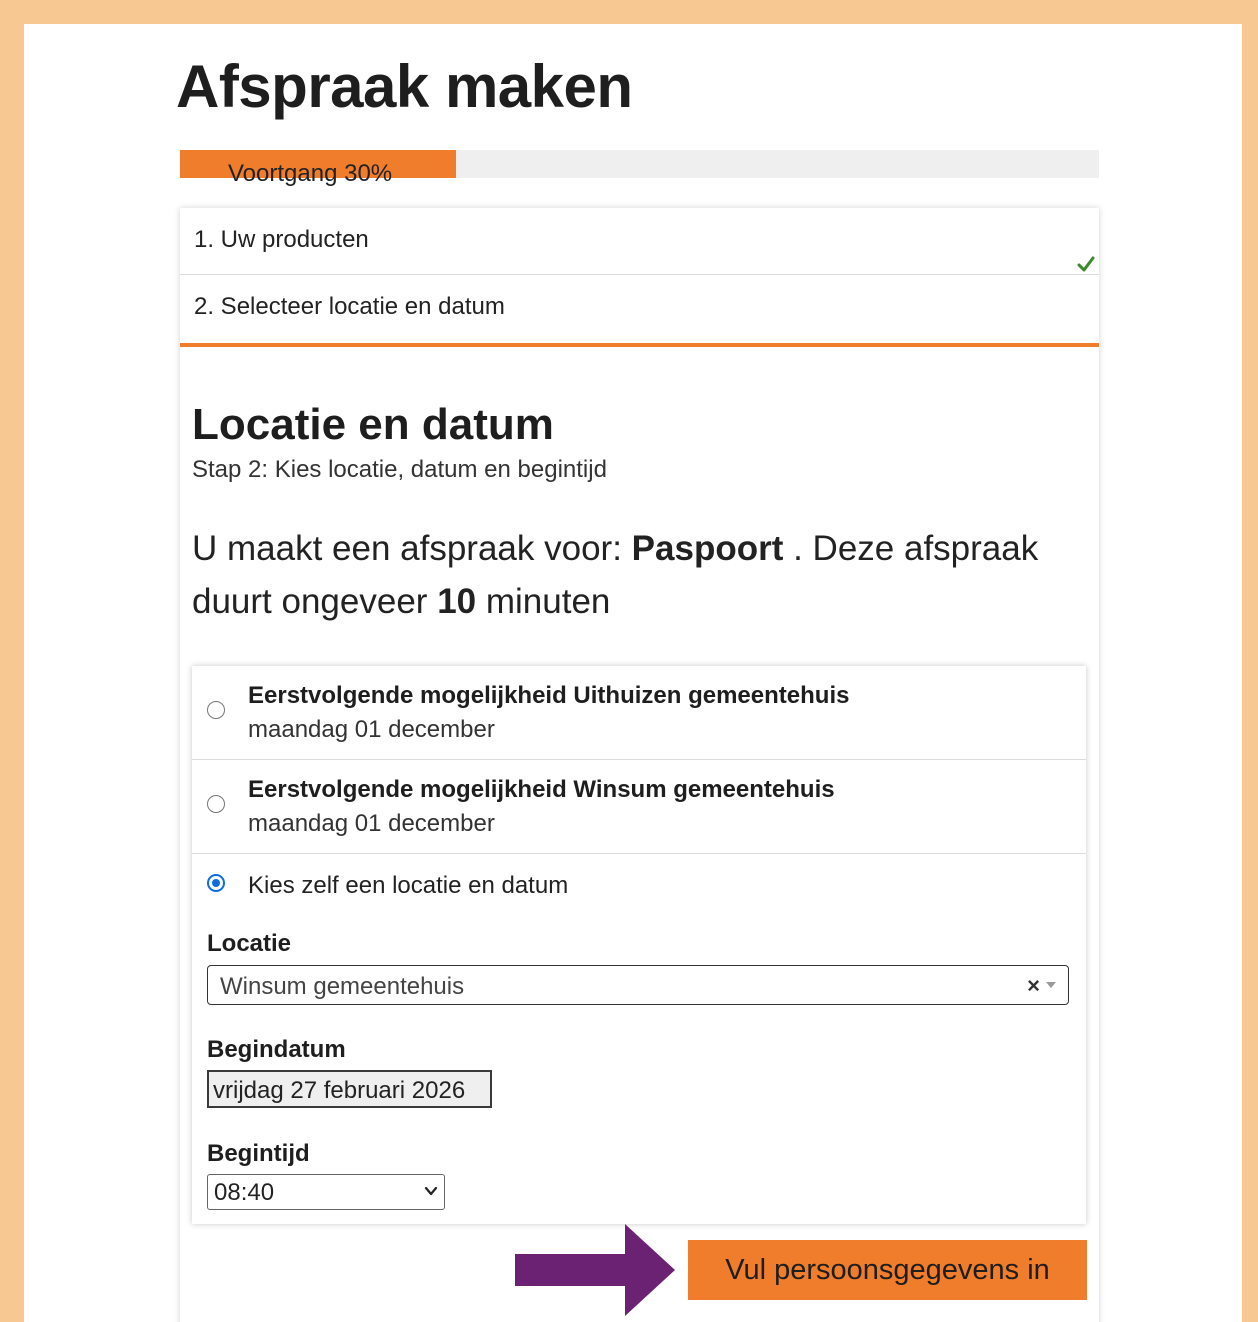 This screenshot has height=1322, width=1258. I want to click on location-label: Locatie, so click(249, 943).